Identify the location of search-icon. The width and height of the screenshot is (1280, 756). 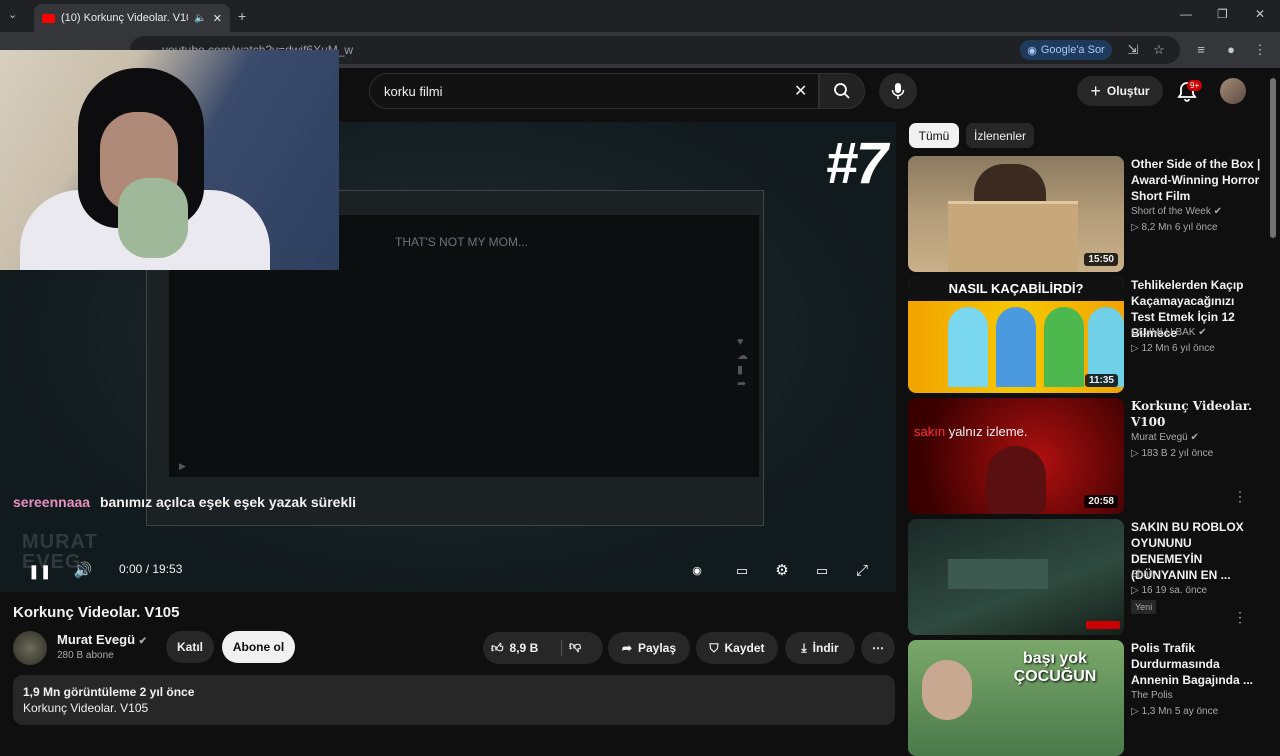
(842, 91).